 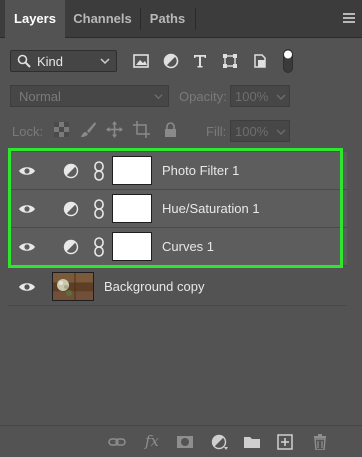 What do you see at coordinates (24, 61) in the screenshot?
I see `search-icon` at bounding box center [24, 61].